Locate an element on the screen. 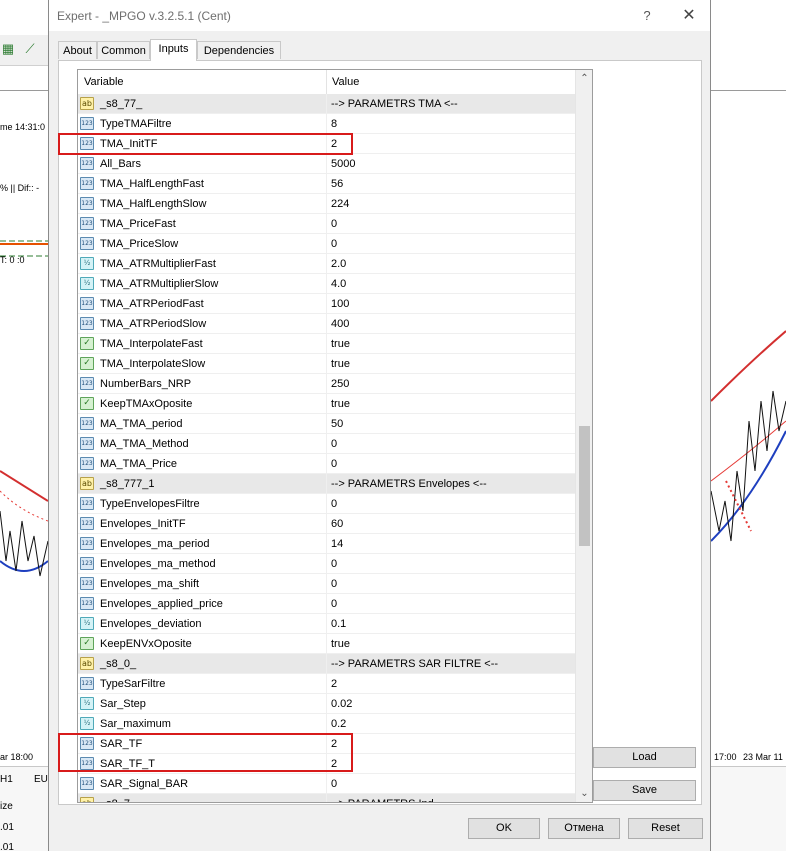 The height and width of the screenshot is (851, 786). cancel-button: Отмена is located at coordinates (584, 828).